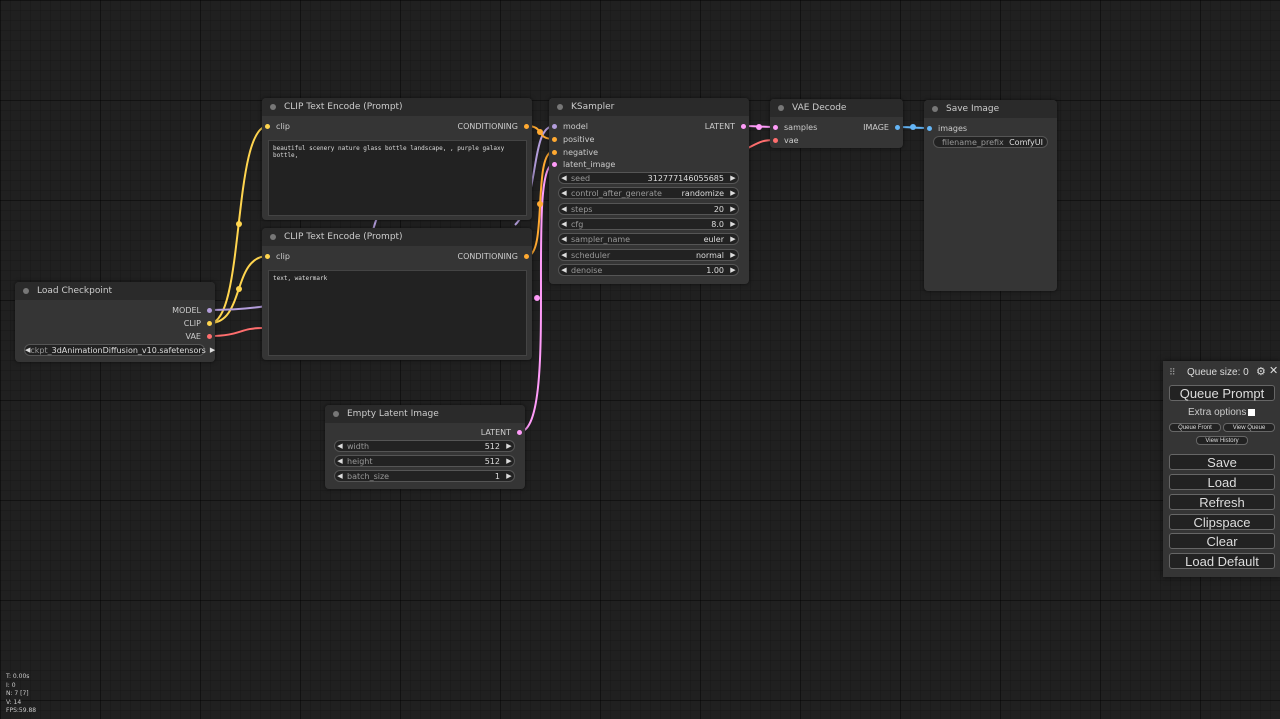  I want to click on output-slot-image: IMAGE, so click(881, 127).